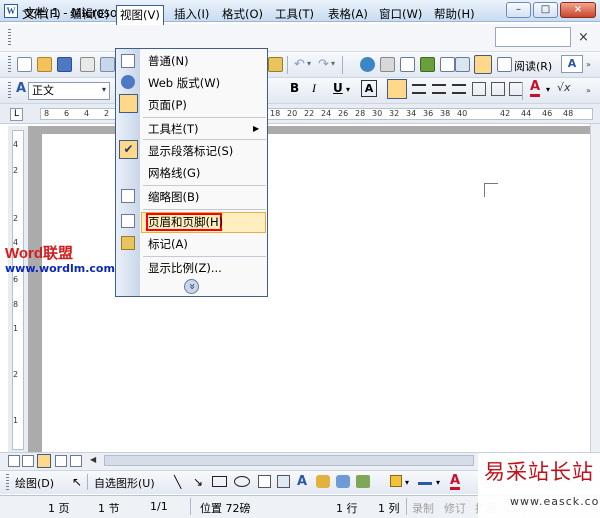 The image size is (600, 518). What do you see at coordinates (289, 460) in the screenshot?
I see `horizontal-scrollbar` at bounding box center [289, 460].